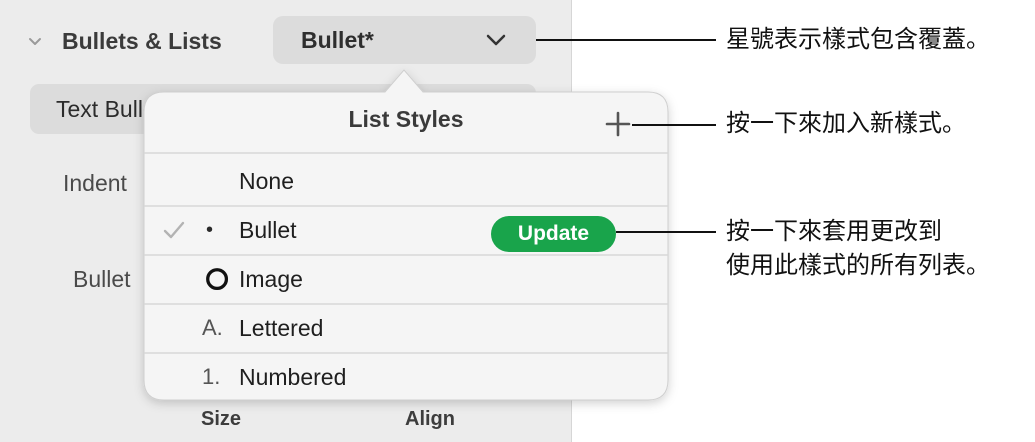  Describe the element at coordinates (666, 232) in the screenshot. I see `callout-leader-update` at that location.